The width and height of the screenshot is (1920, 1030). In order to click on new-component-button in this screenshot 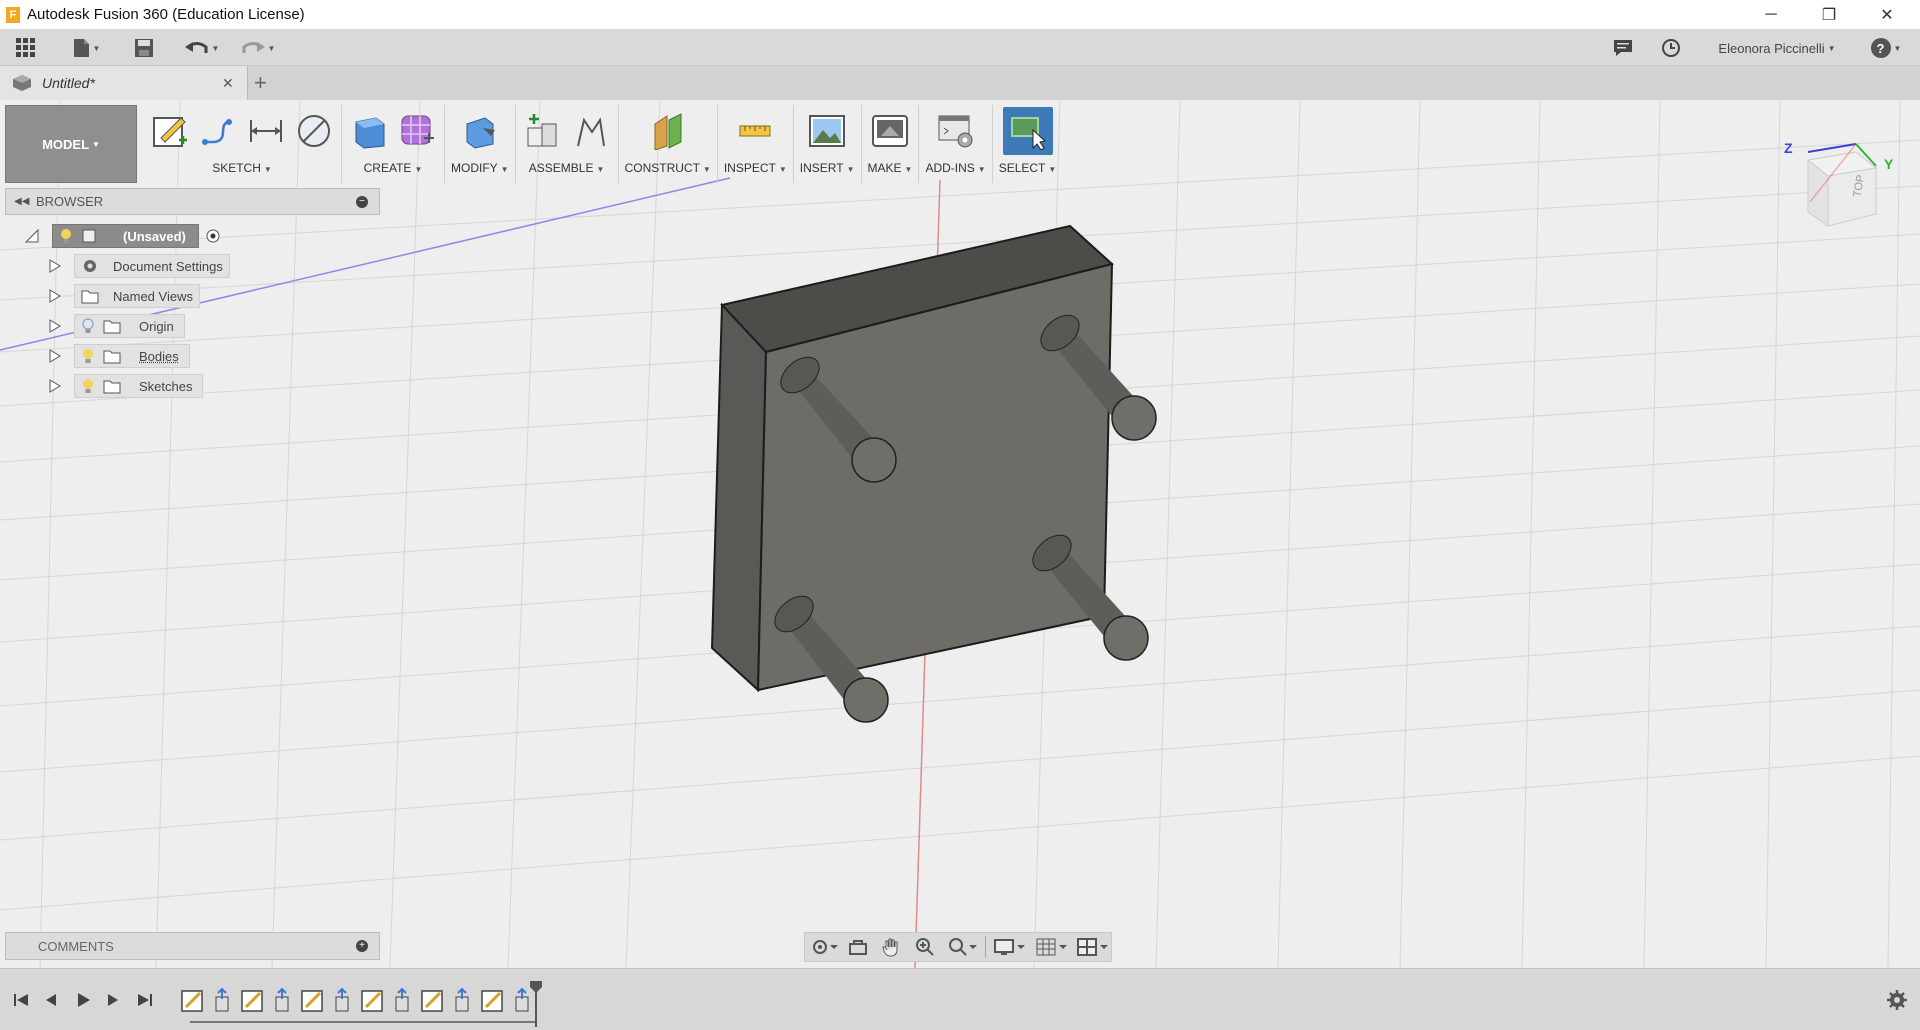, I will do `click(543, 131)`.